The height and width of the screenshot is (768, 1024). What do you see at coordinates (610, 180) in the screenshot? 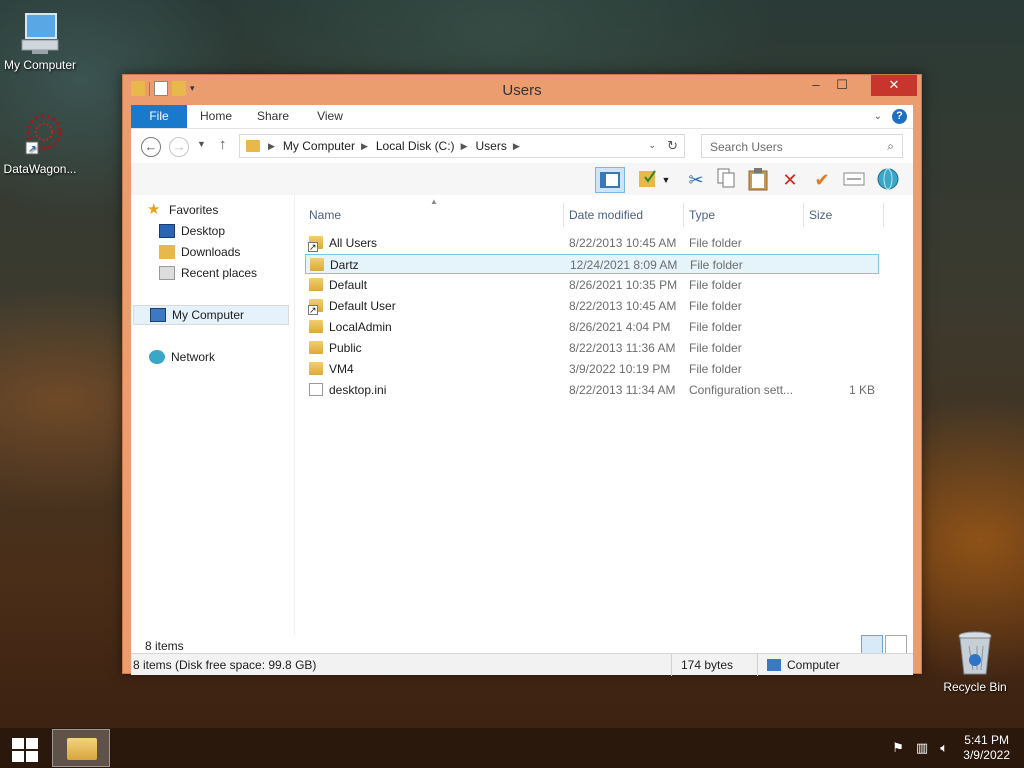
I see `preview-pane-button` at bounding box center [610, 180].